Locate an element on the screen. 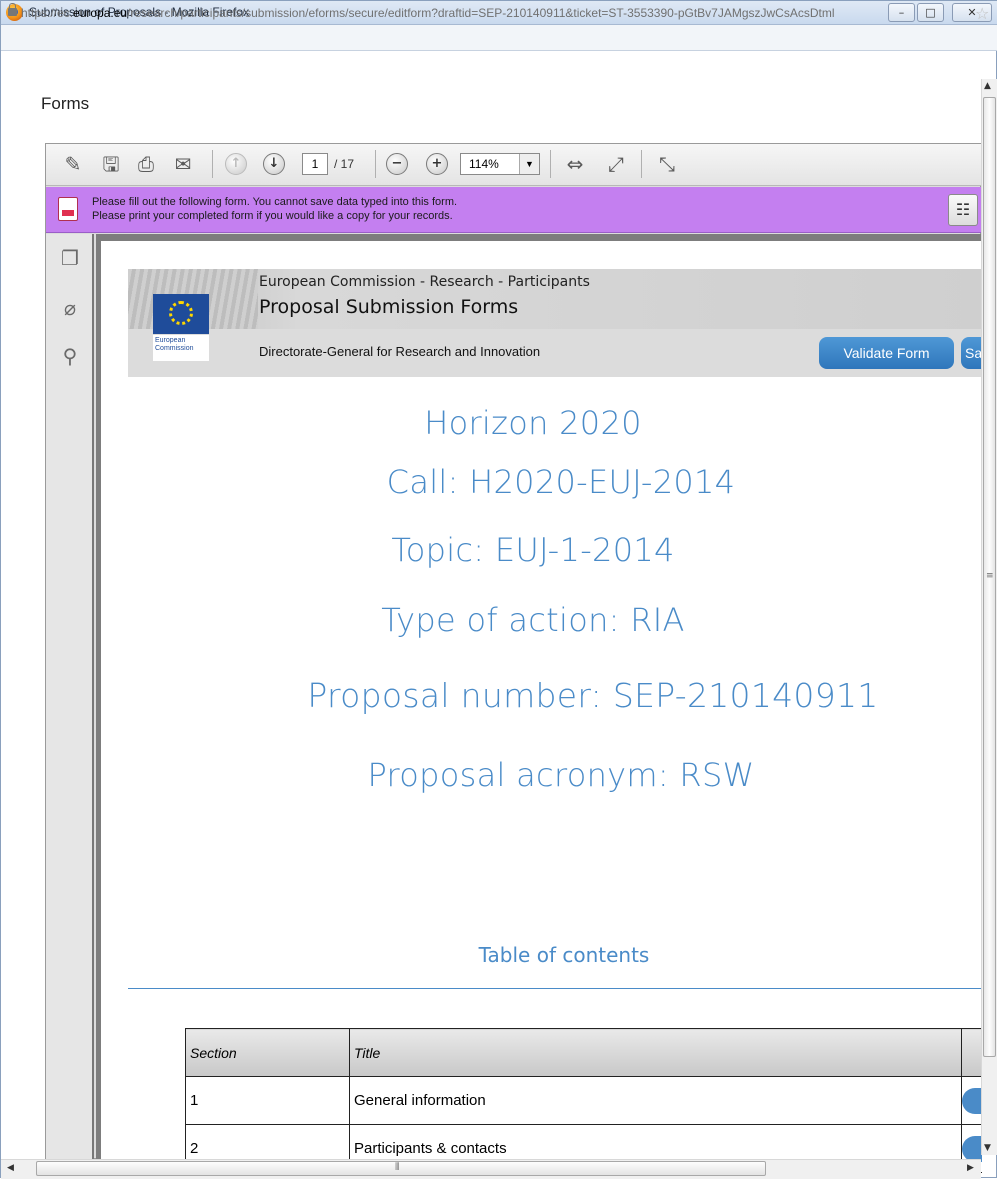  zoom-out-icon: − is located at coordinates (397, 164).